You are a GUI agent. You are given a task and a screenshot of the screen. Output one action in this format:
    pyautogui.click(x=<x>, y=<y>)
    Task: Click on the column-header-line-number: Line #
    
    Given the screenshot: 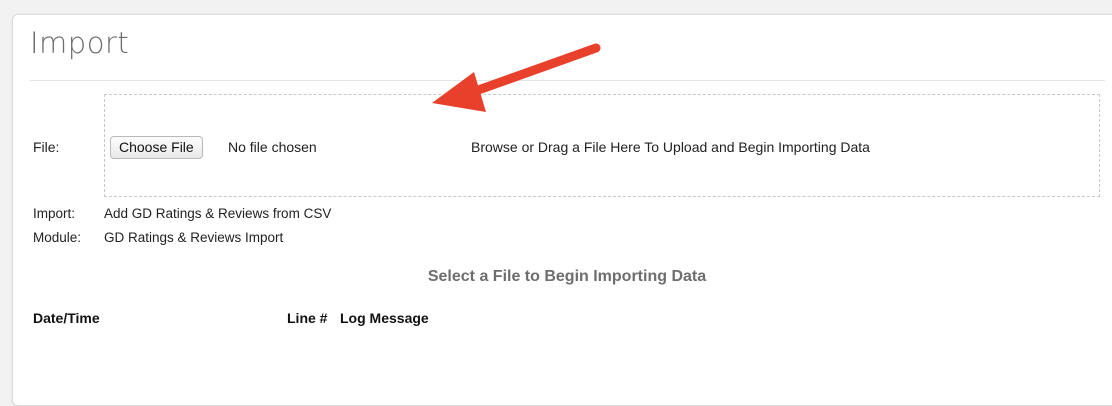 What is the action you would take?
    pyautogui.click(x=307, y=318)
    